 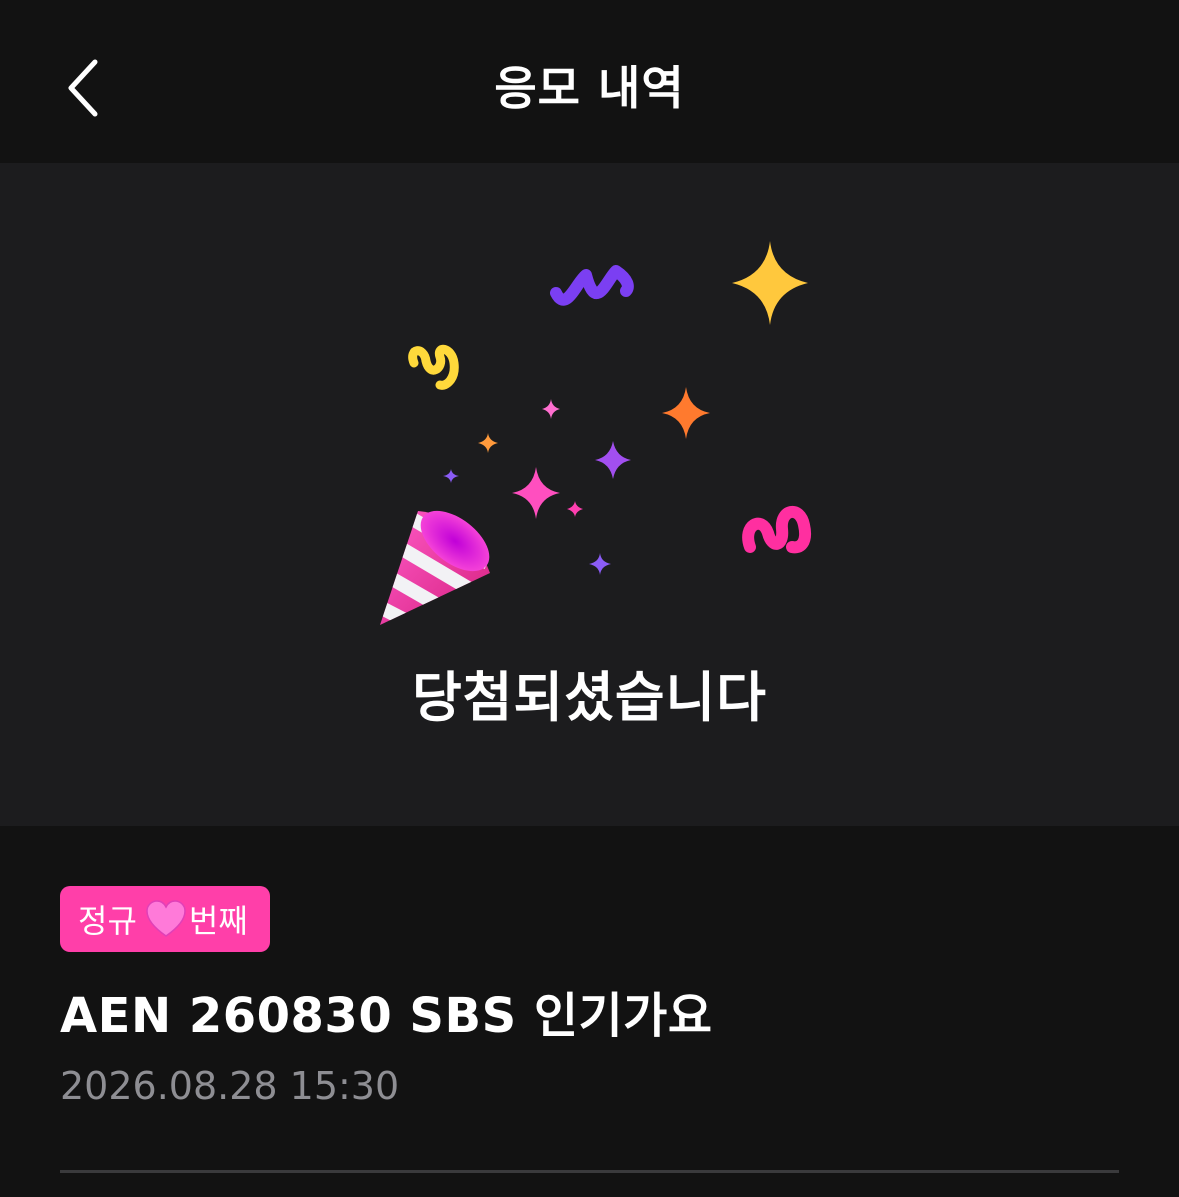 I want to click on yellow-streamer, so click(x=433, y=367).